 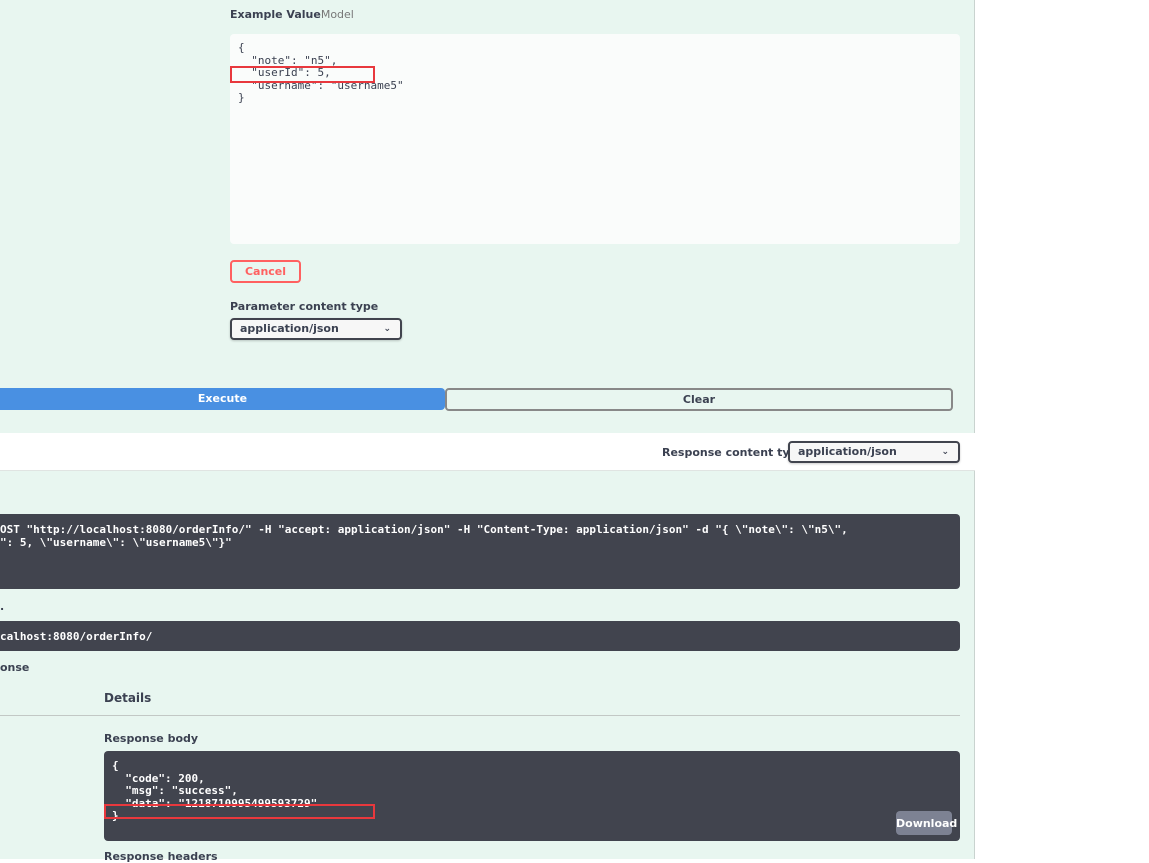 What do you see at coordinates (239, 811) in the screenshot?
I see `highlight-box-data` at bounding box center [239, 811].